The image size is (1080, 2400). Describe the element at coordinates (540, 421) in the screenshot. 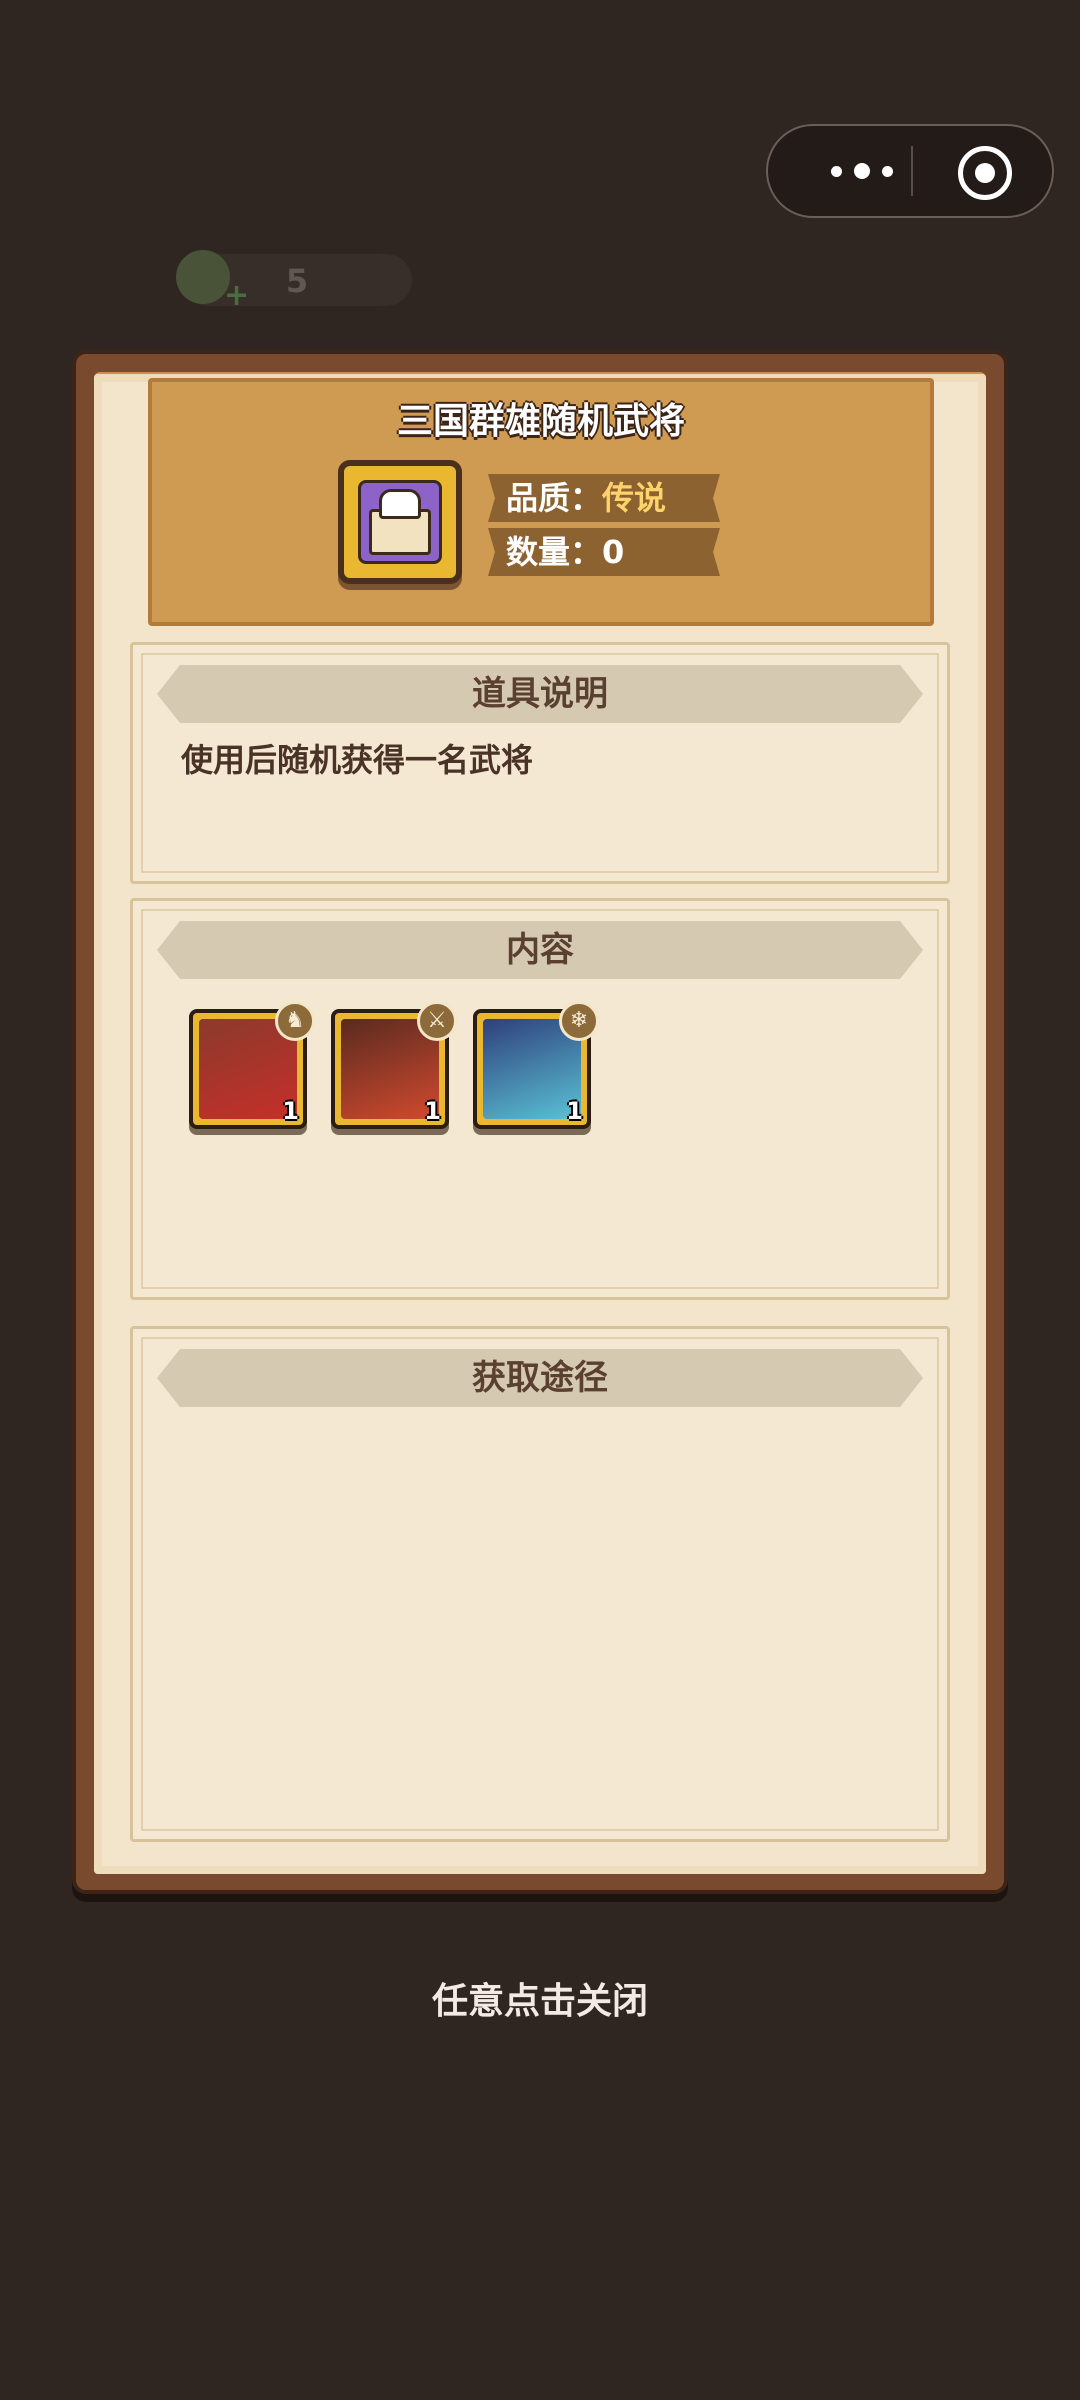

I see `item-title: 三国群雄随机武将` at that location.